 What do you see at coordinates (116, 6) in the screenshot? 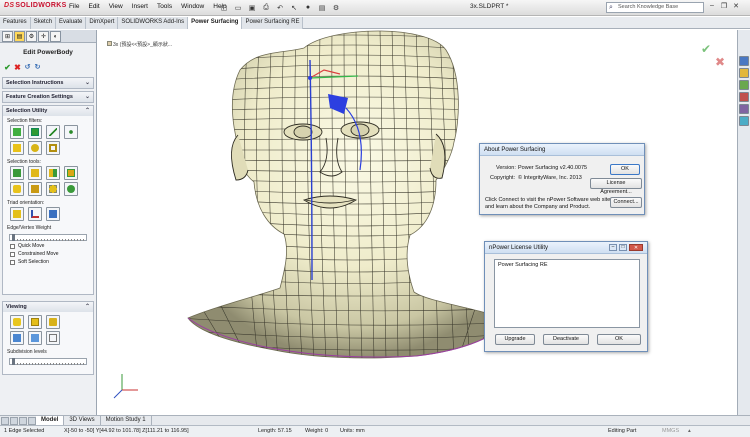
I see `menu-view: View` at bounding box center [116, 6].